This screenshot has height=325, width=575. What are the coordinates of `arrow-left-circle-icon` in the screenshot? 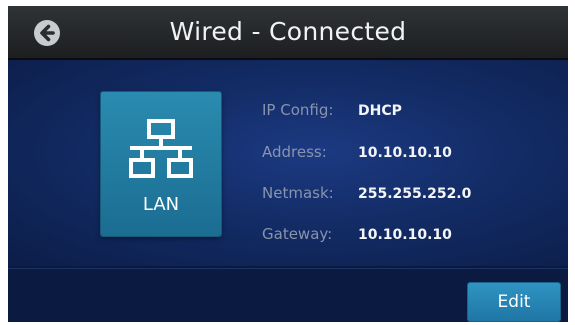 It's located at (47, 33).